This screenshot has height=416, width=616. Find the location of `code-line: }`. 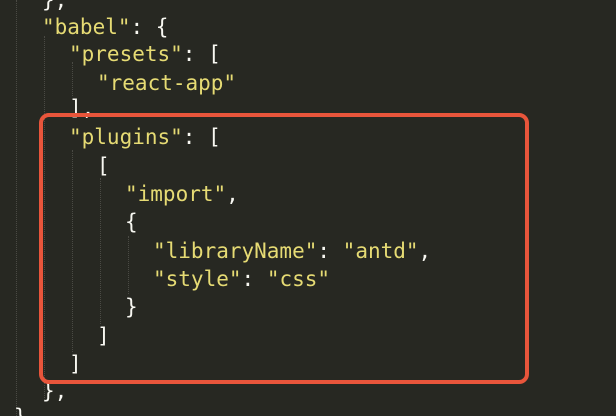

code-line: } is located at coordinates (20, 409).